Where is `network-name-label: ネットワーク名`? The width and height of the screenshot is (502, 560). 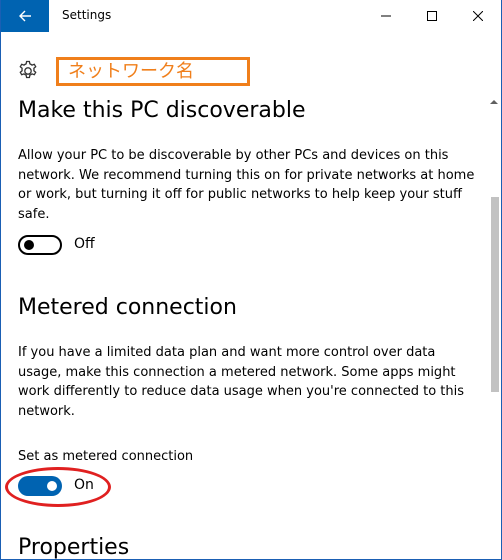
network-name-label: ネットワーク名 is located at coordinates (153, 71).